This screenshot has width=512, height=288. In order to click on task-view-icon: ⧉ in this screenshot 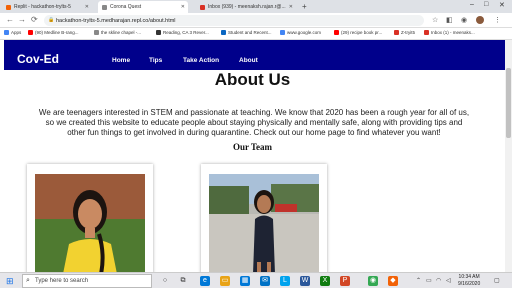, I will do `click(183, 281)`.